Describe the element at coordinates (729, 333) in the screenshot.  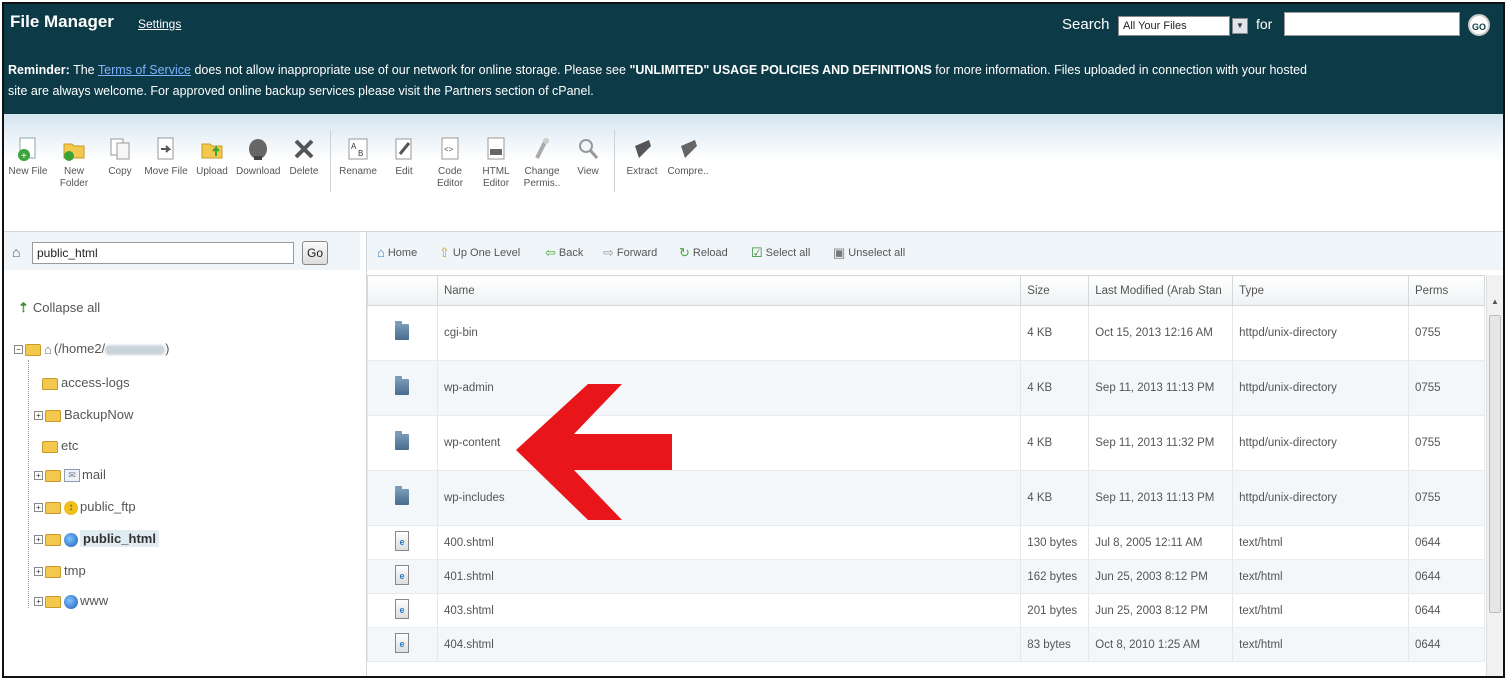
I see `file-name: cgi-bin` at that location.